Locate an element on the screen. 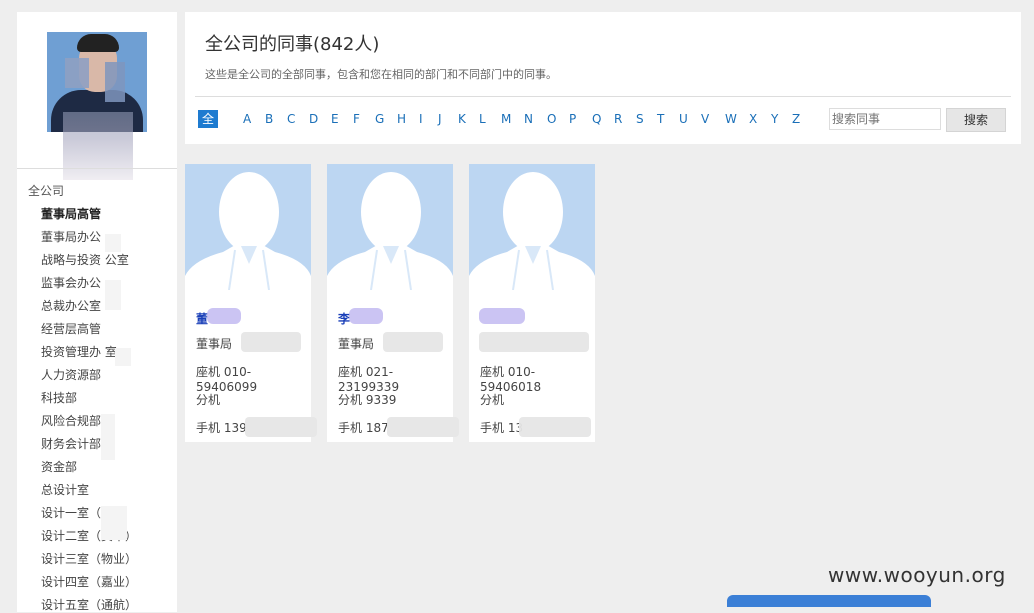 This screenshot has width=1034, height=613. letter-filter: C is located at coordinates (291, 119).